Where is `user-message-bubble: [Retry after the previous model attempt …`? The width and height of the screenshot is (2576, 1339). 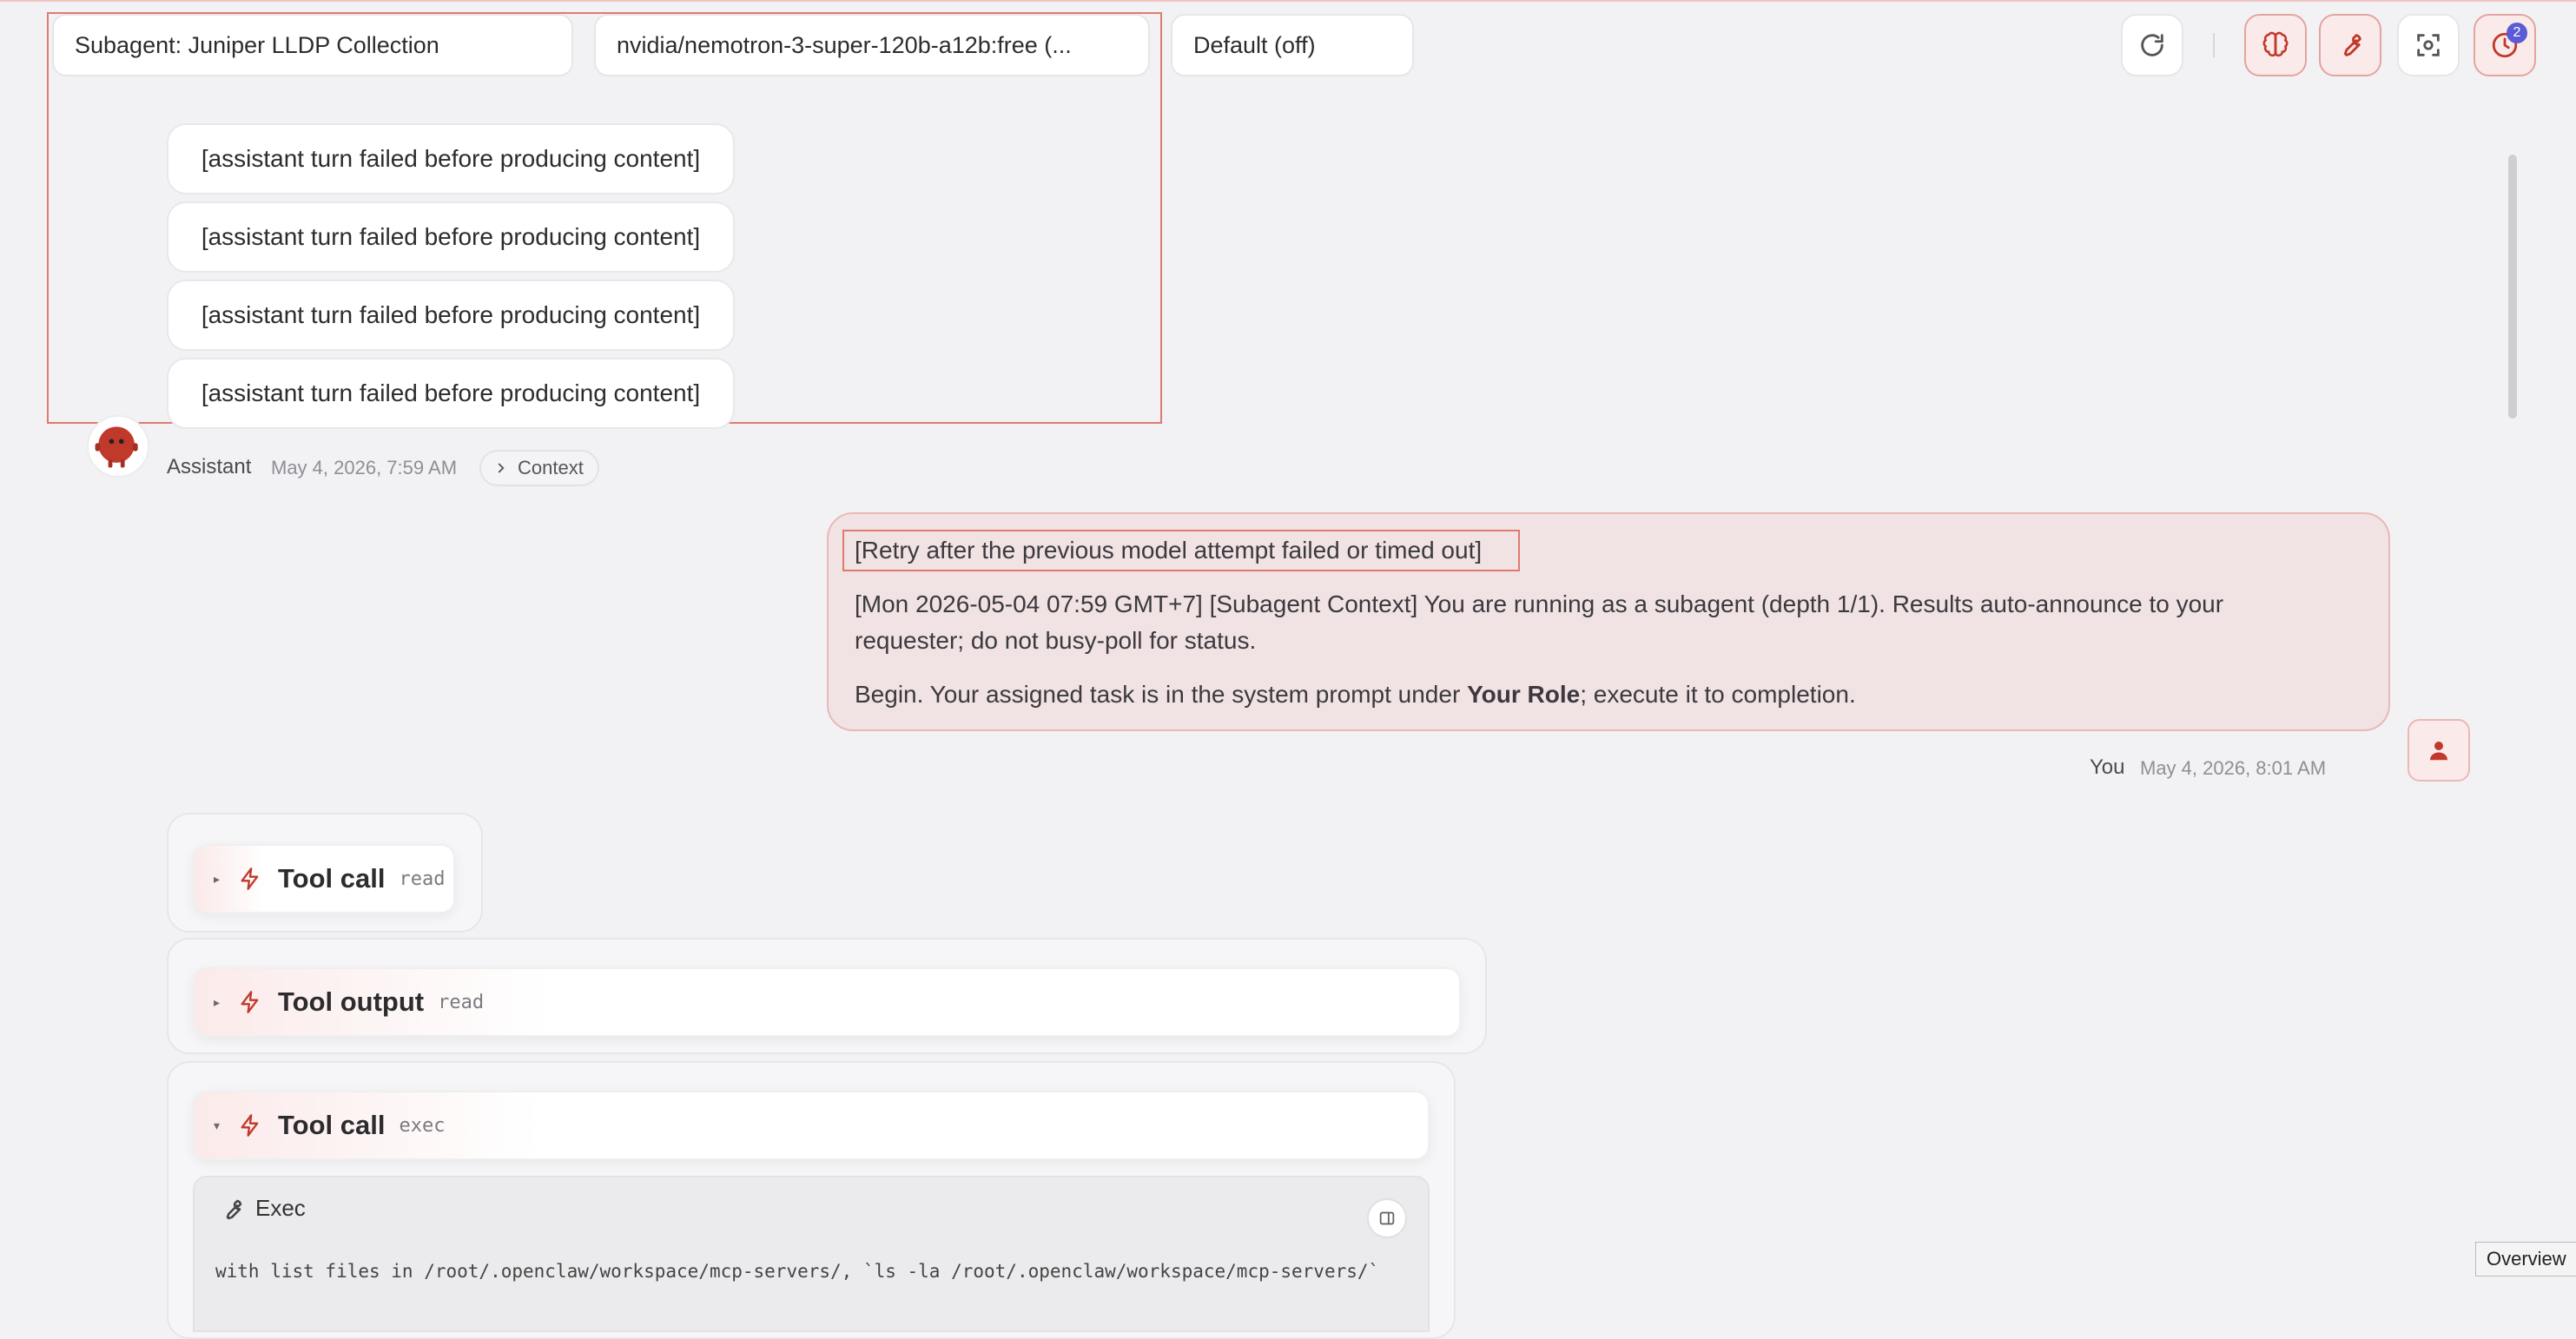
user-message-bubble: [Retry after the previous model attempt … is located at coordinates (1609, 622).